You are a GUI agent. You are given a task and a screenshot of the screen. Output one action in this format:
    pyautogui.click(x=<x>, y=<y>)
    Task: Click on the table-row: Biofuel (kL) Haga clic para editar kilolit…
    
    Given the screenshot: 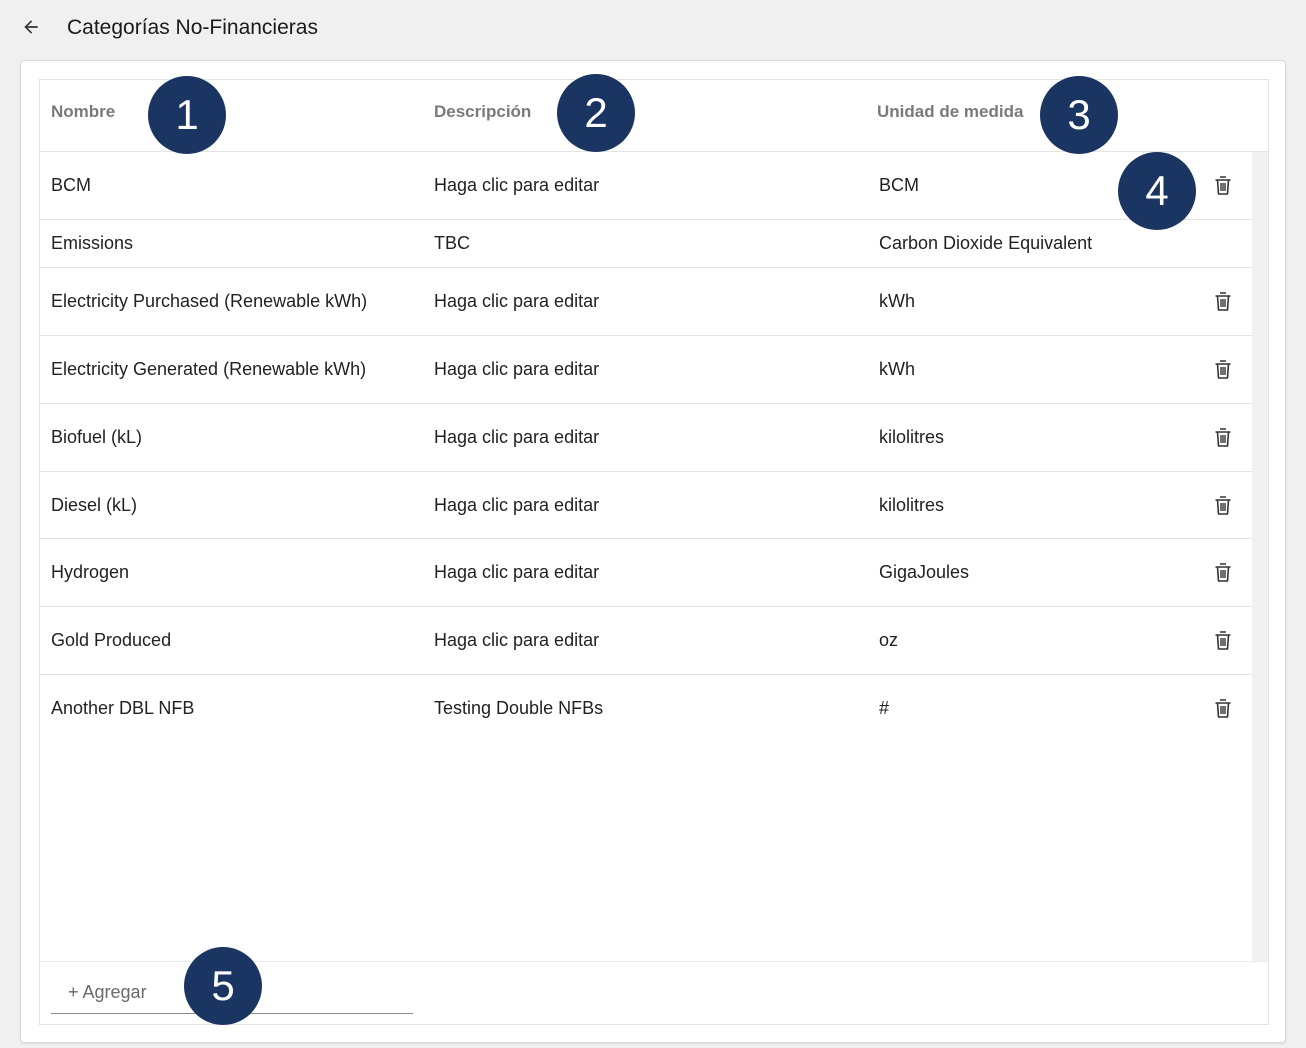 What is the action you would take?
    pyautogui.click(x=646, y=438)
    